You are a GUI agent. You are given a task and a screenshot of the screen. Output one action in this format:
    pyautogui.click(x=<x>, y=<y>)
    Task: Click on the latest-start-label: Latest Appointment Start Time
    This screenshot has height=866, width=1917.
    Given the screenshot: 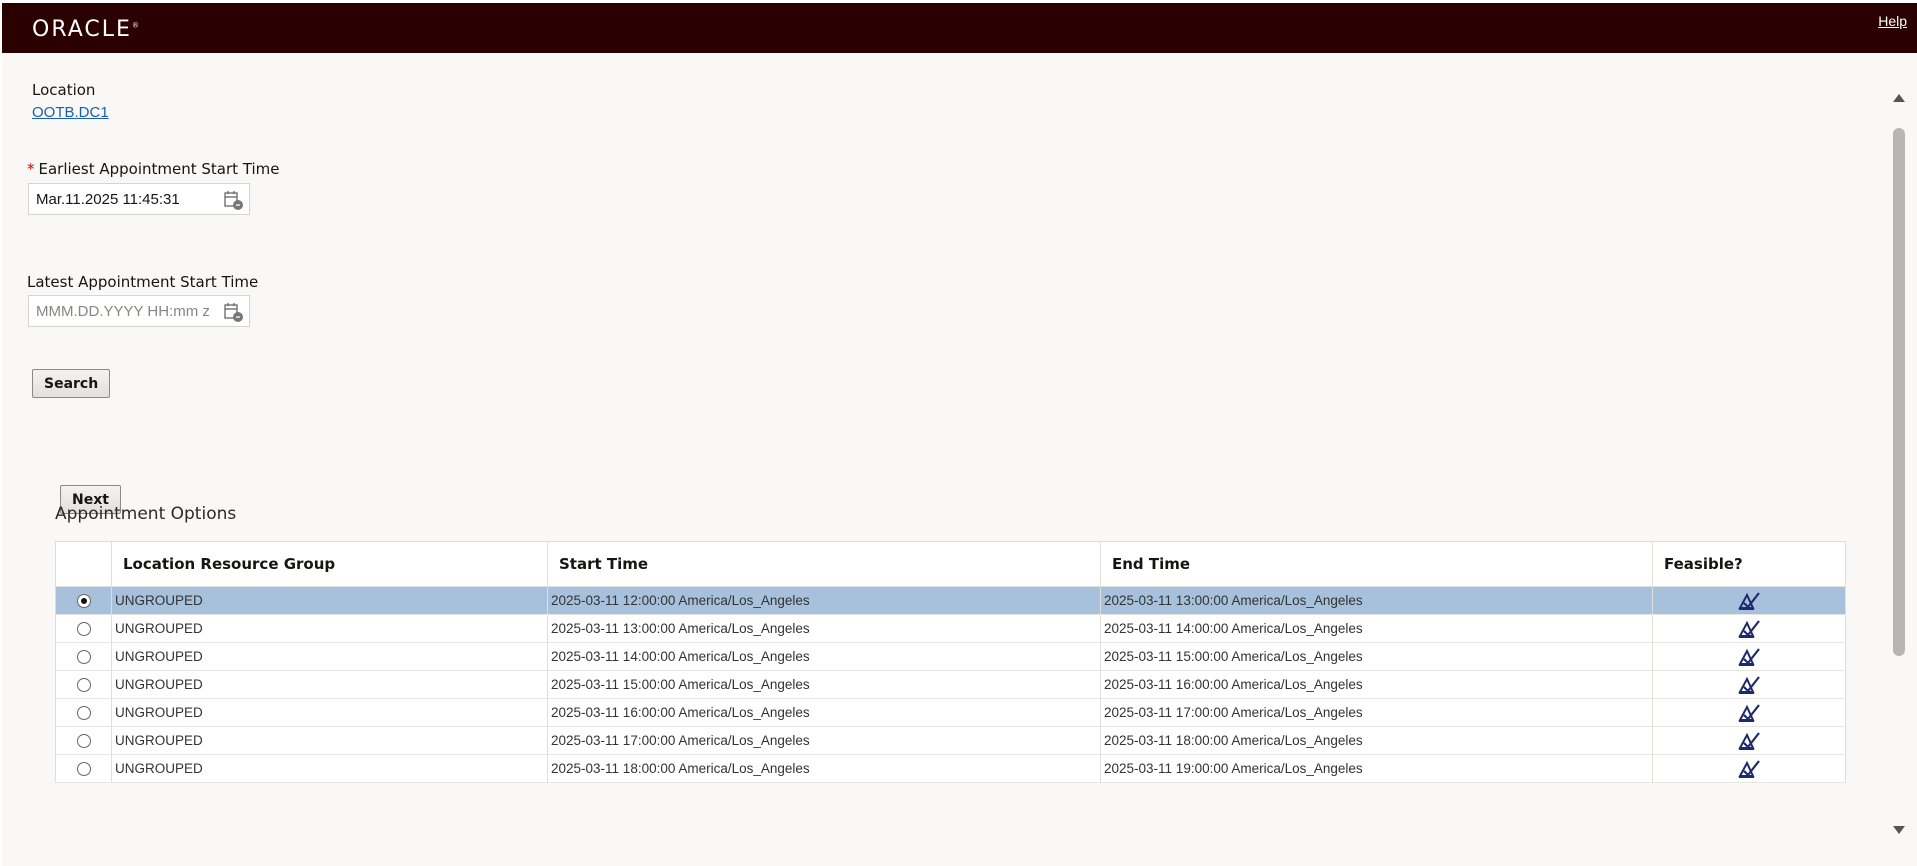 What is the action you would take?
    pyautogui.click(x=143, y=282)
    